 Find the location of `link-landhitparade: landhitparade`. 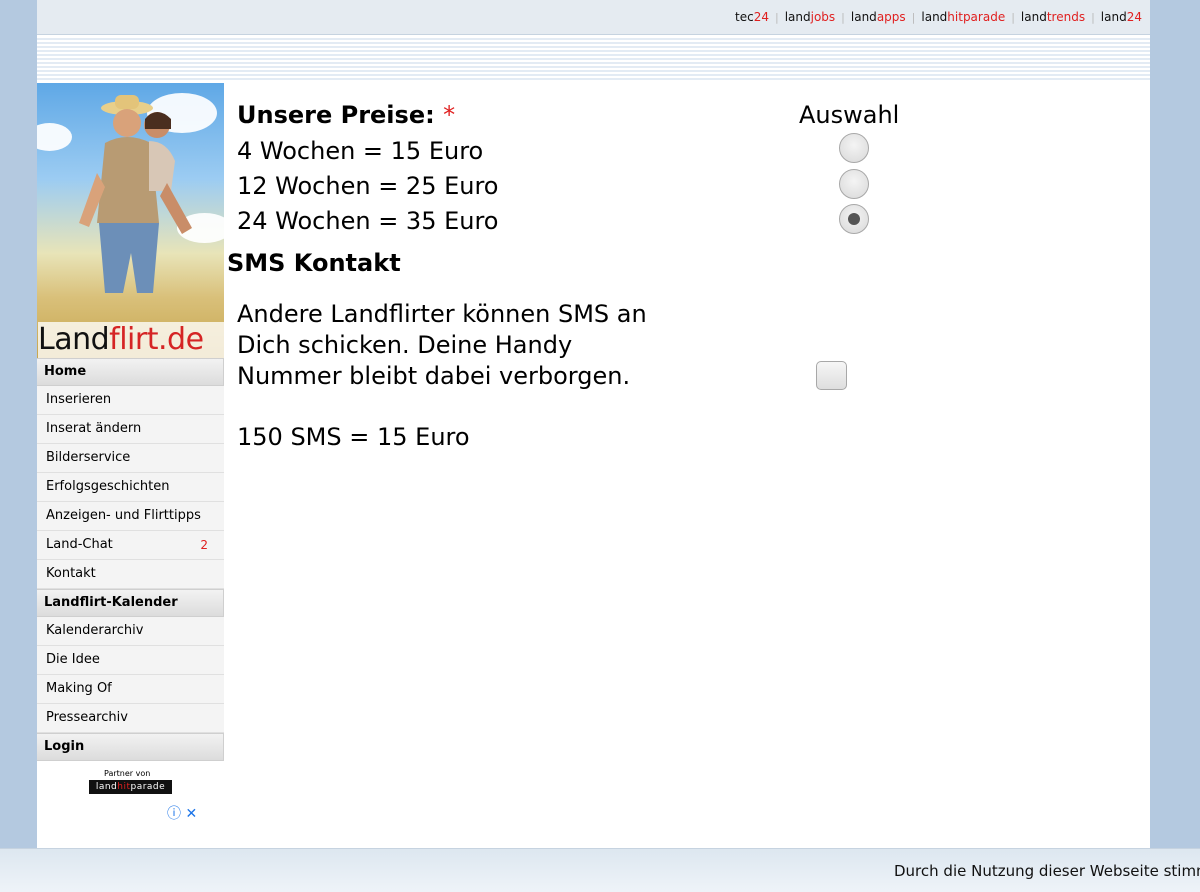

link-landhitparade: landhitparade is located at coordinates (963, 17).